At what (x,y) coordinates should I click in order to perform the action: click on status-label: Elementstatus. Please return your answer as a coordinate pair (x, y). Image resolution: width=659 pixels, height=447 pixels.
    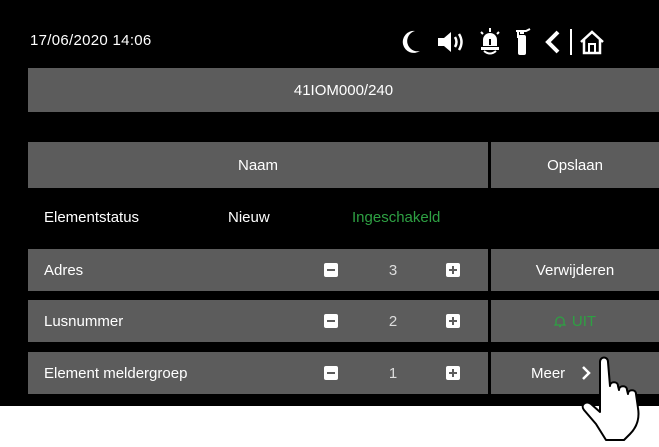
    Looking at the image, I should click on (92, 217).